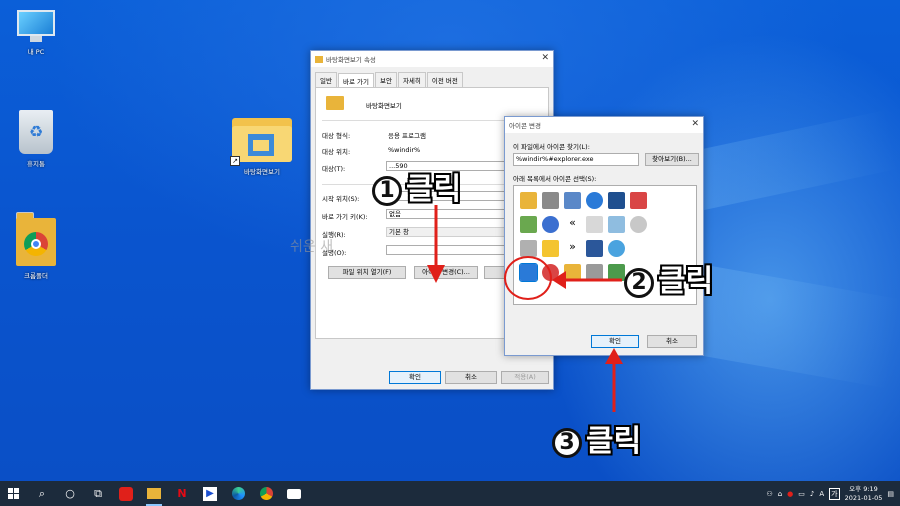  What do you see at coordinates (336, 136) in the screenshot?
I see `target-type-label: 대상 형식:` at bounding box center [336, 136].